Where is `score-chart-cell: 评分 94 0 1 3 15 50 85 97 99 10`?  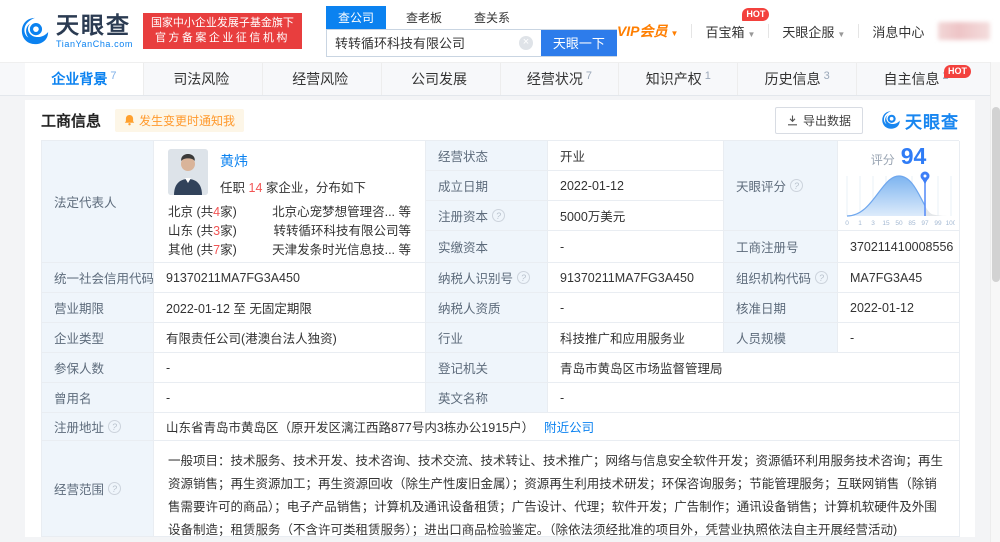
score-chart-cell: 评分 94 0 1 3 15 50 85 97 99 10 is located at coordinates (899, 186).